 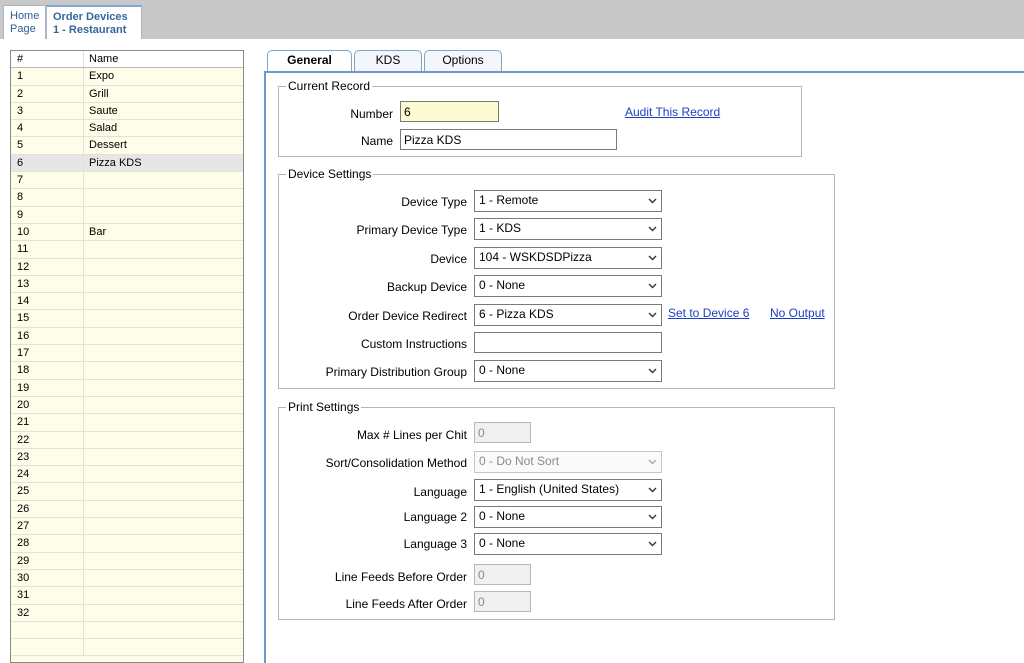 I want to click on current-record-title: Current Record, so click(x=329, y=86).